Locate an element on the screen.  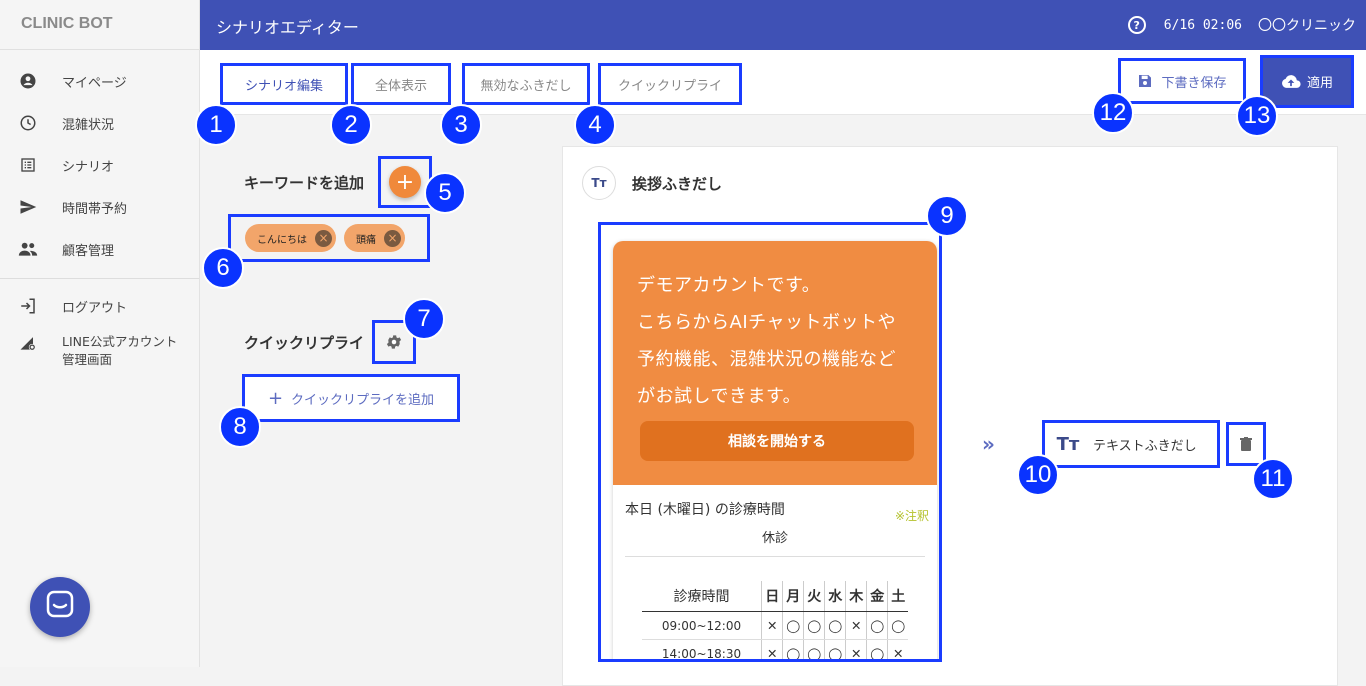
sidebar-item-label: 混雑状況 is located at coordinates (88, 125).